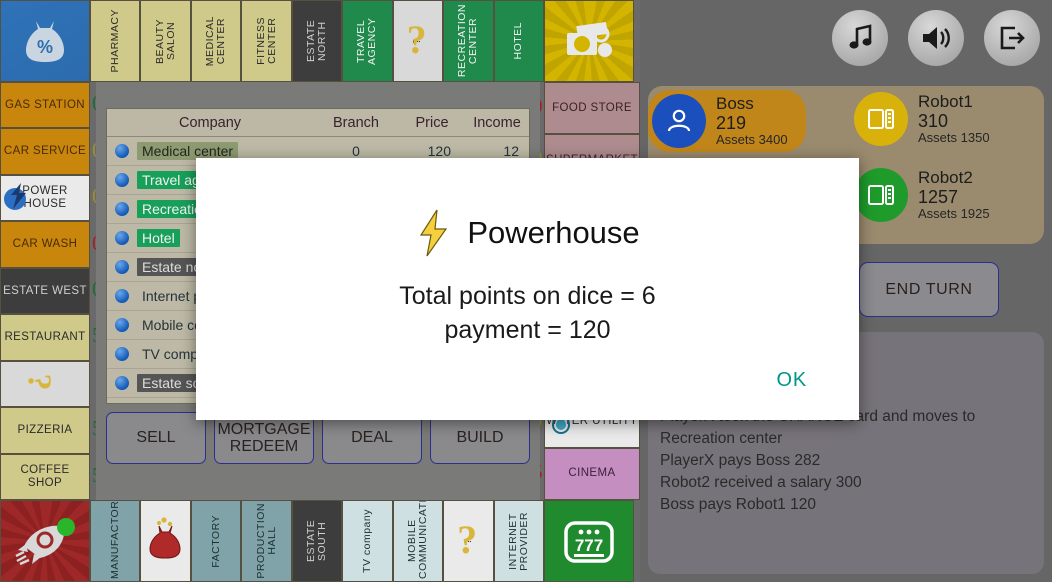  I want to click on lightning-bolt-icon, so click(434, 233).